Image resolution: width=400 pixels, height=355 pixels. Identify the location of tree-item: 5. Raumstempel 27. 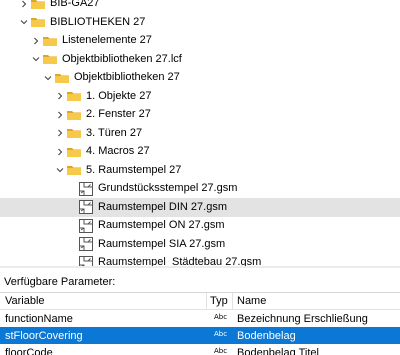
(200, 170).